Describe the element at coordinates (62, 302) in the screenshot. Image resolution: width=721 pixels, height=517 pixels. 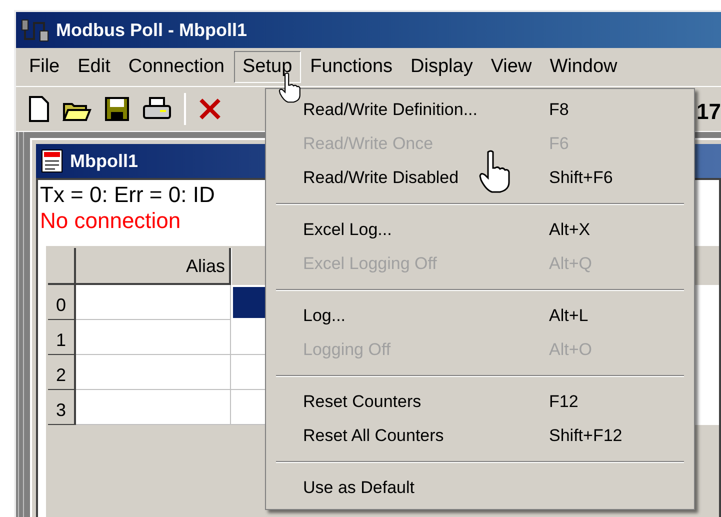
I see `row-header: 0` at that location.